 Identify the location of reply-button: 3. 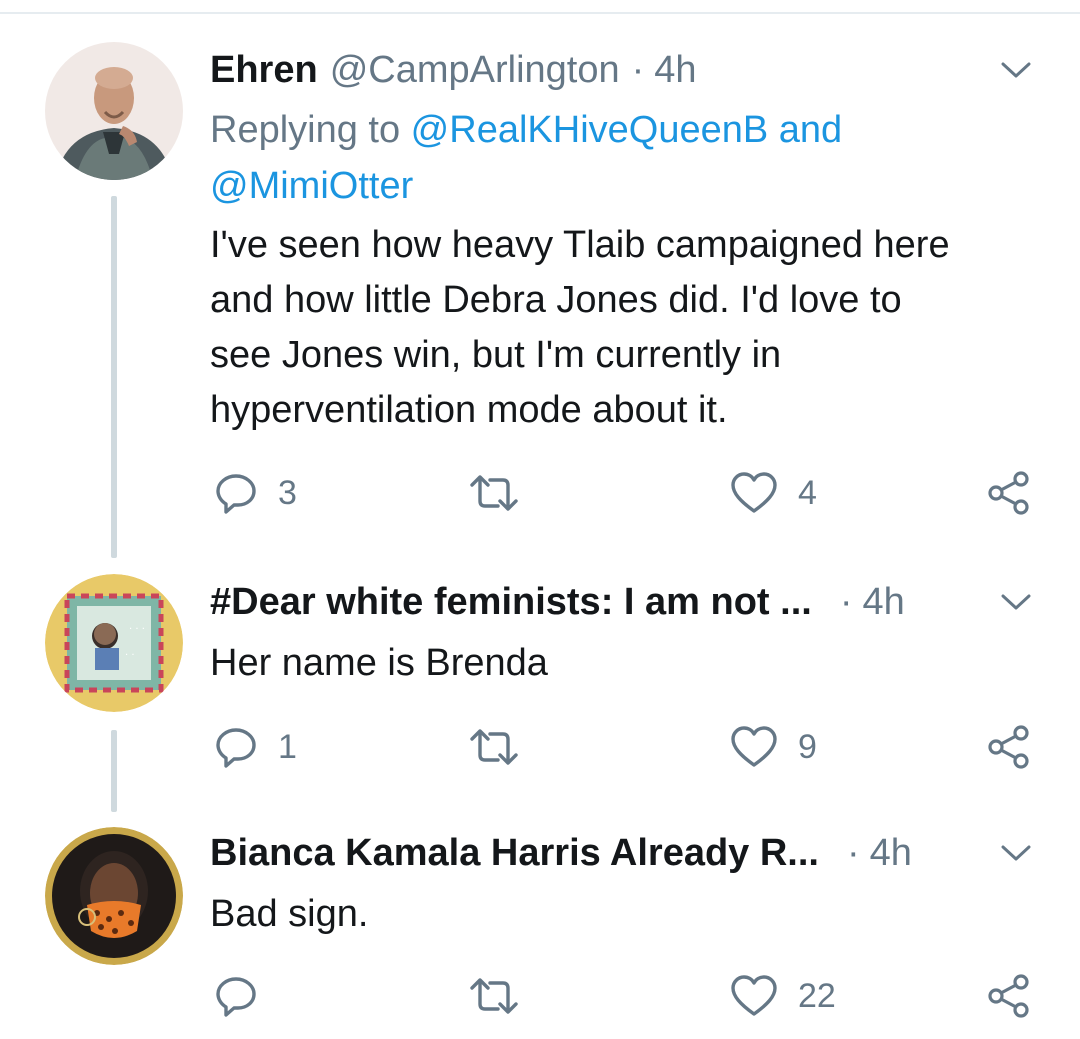
(255, 493).